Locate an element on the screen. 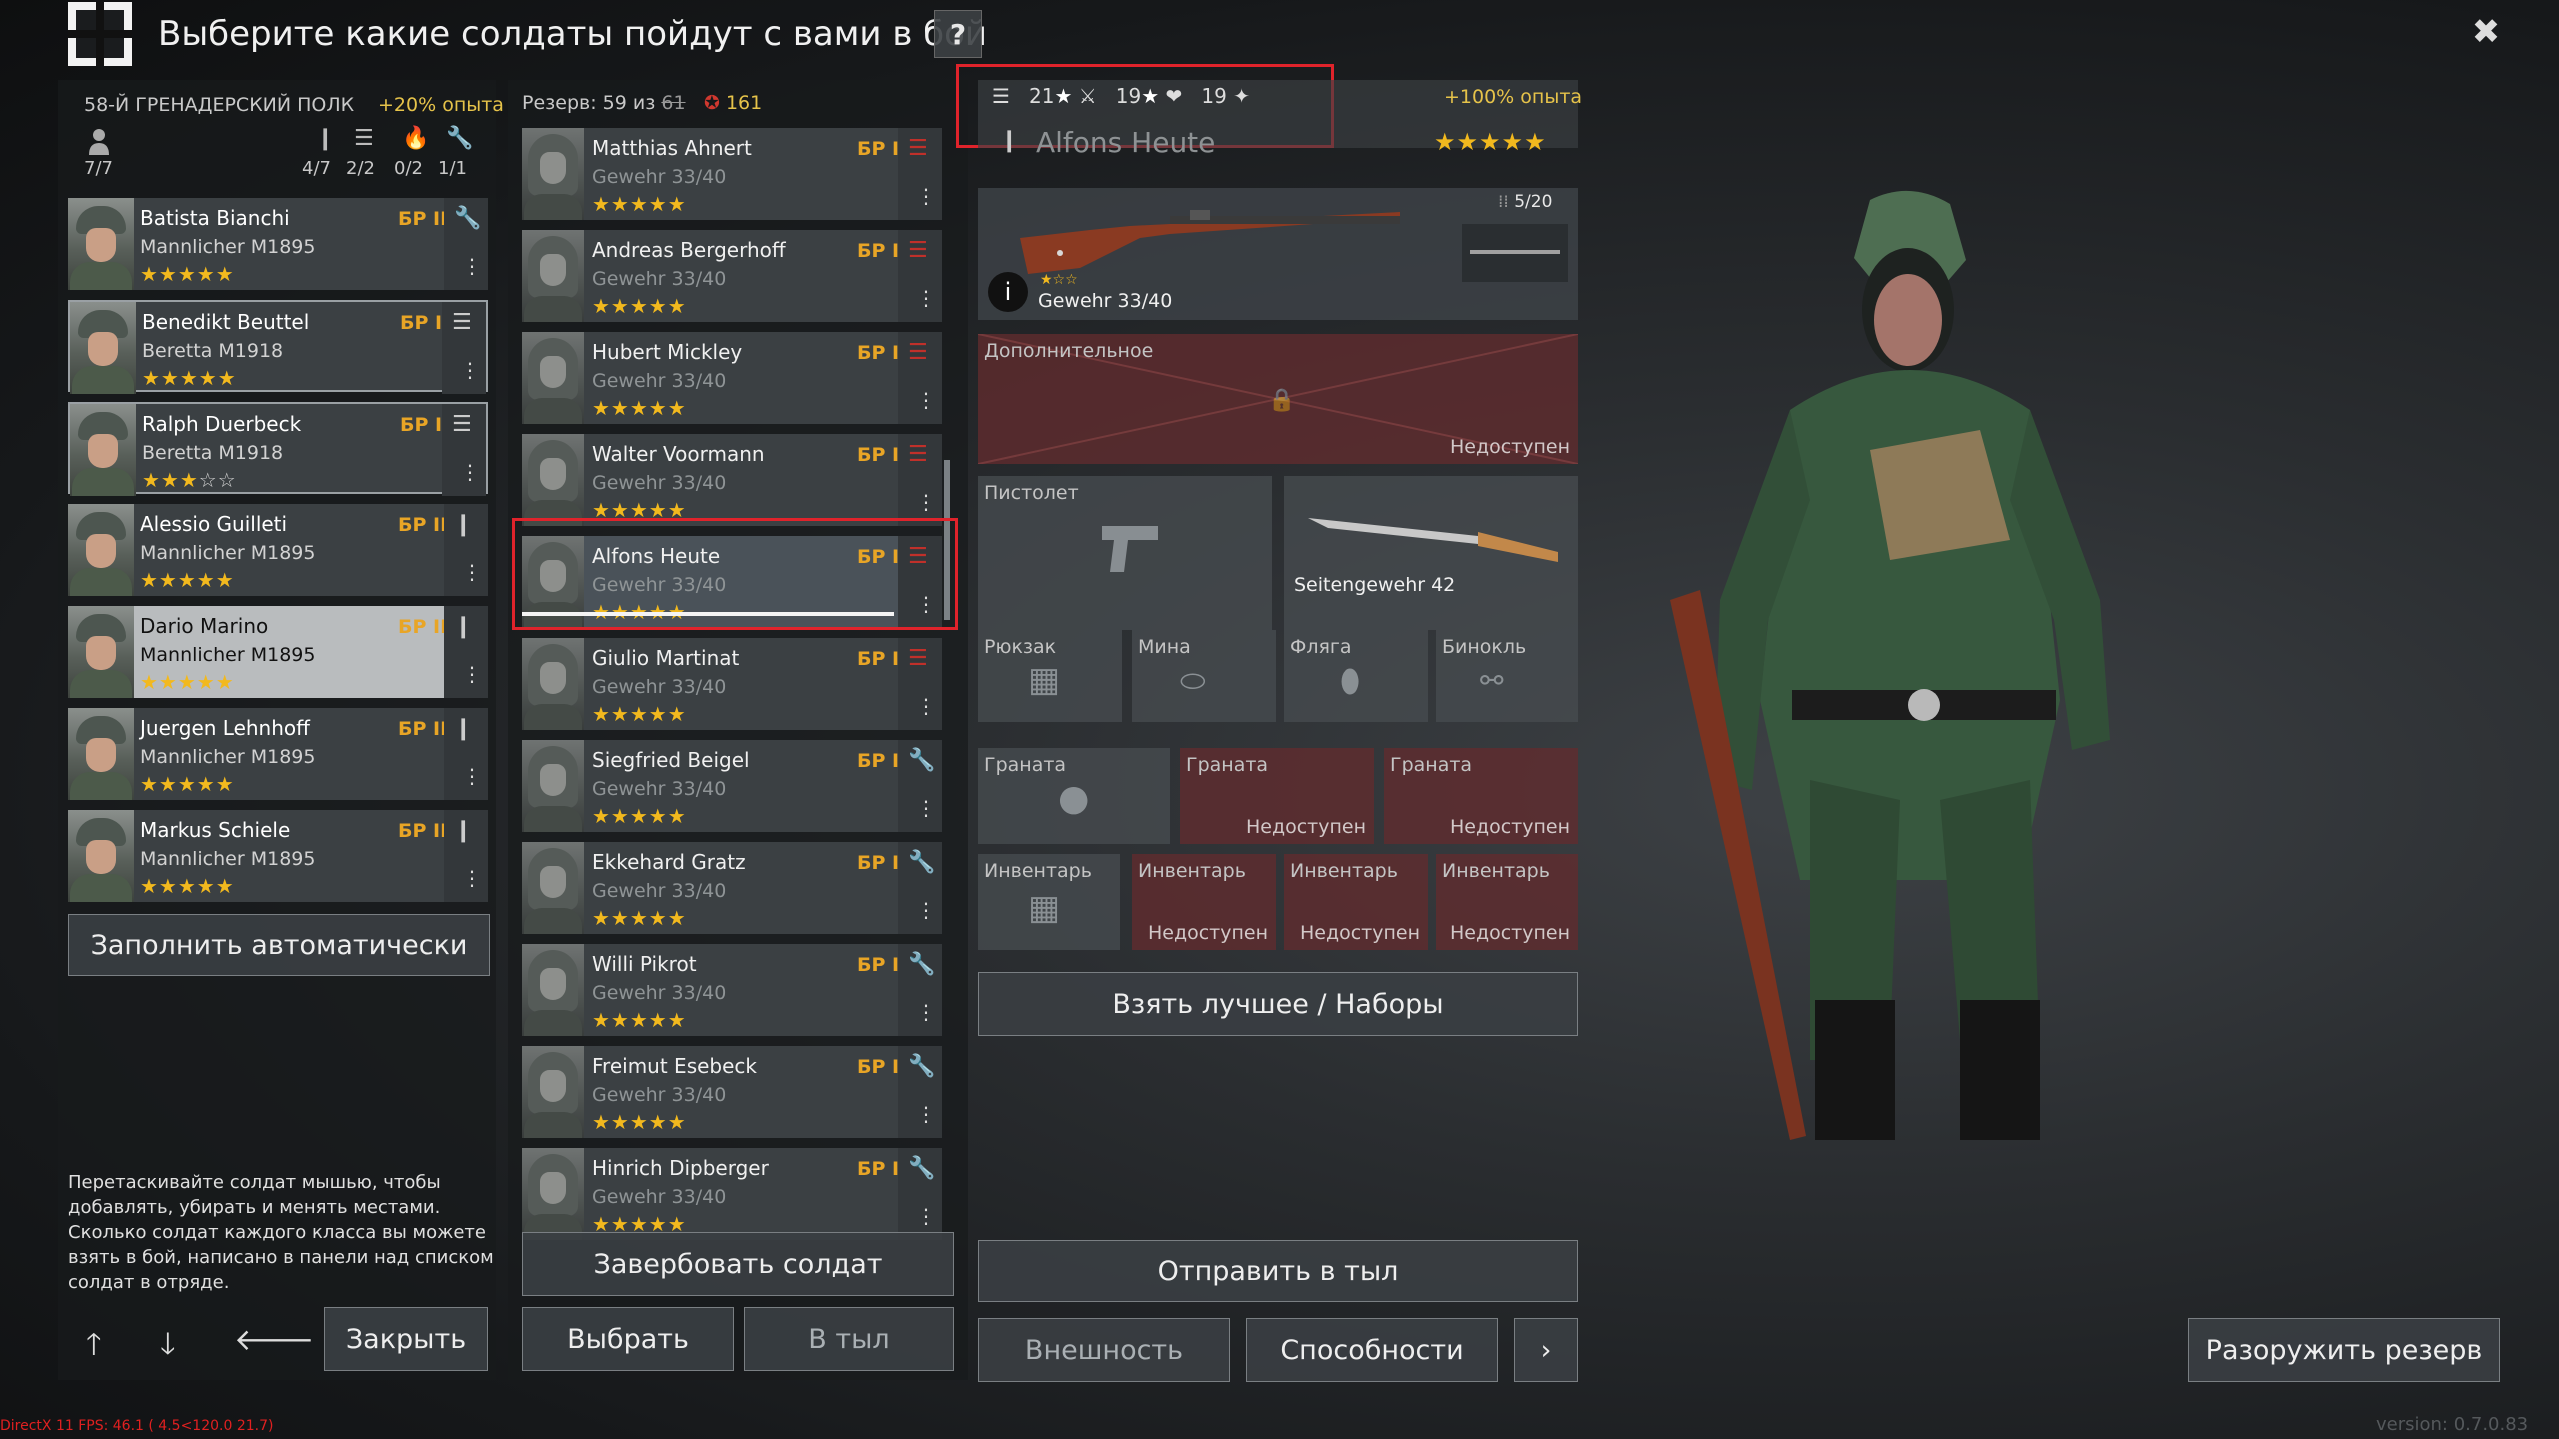 This screenshot has width=2559, height=1439. to-rear-button: В тыл is located at coordinates (849, 1339).